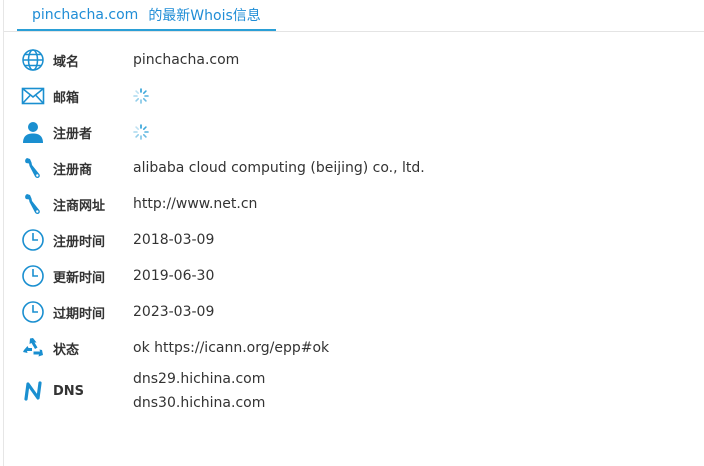  What do you see at coordinates (174, 240) in the screenshot?
I see `value-created: 2018-03-09` at bounding box center [174, 240].